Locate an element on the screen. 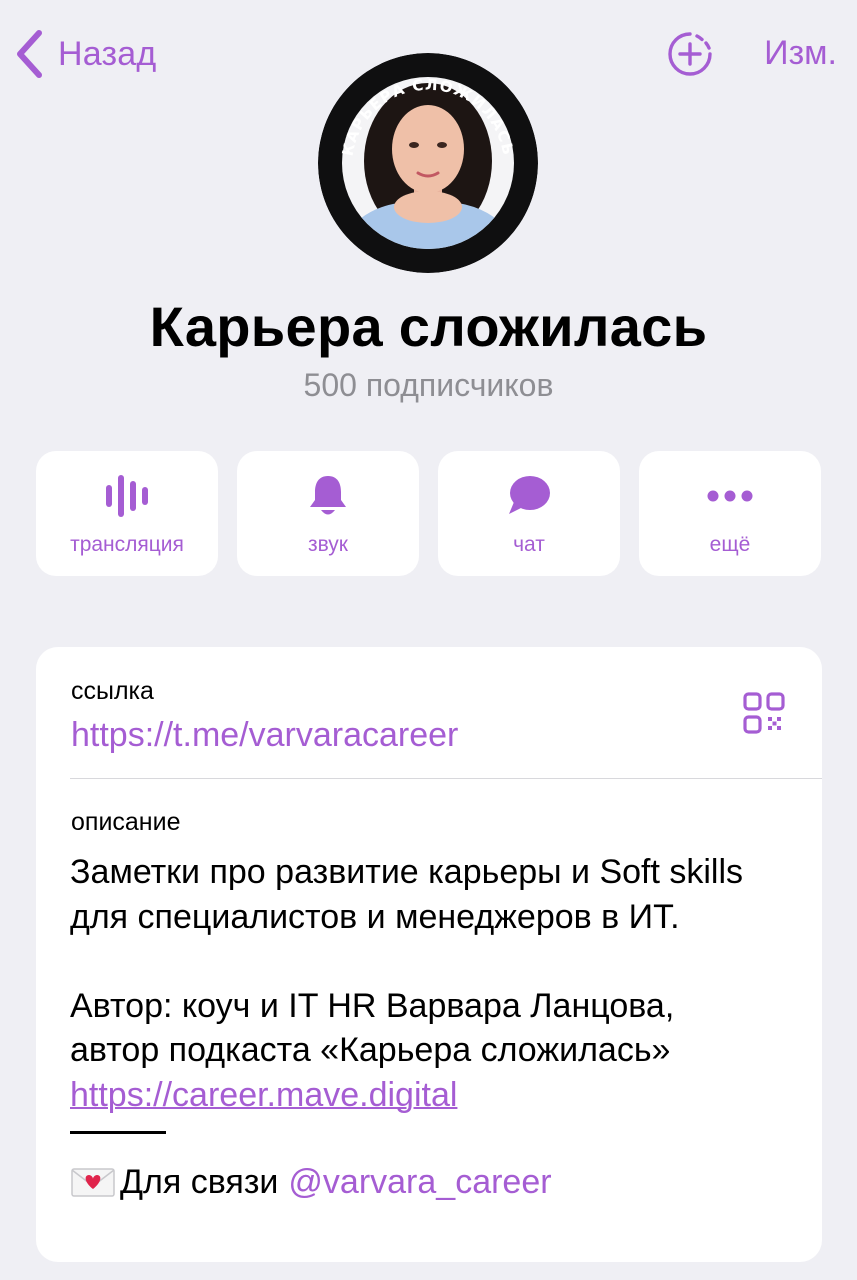  sound-button: звук is located at coordinates (328, 513).